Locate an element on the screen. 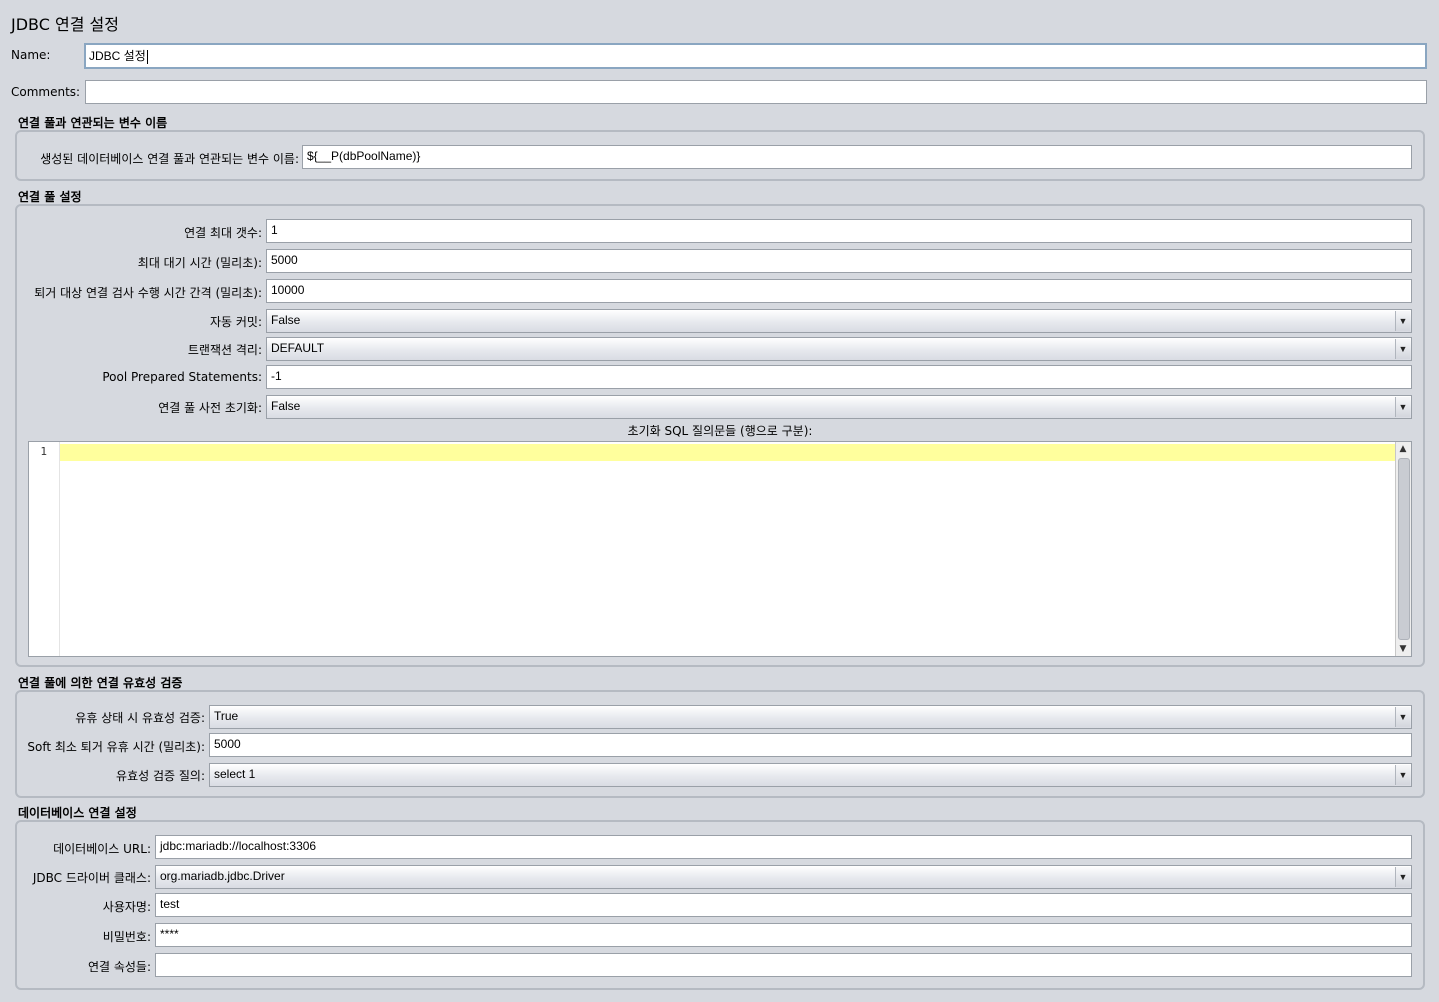  line-number: 1 is located at coordinates (43, 451).